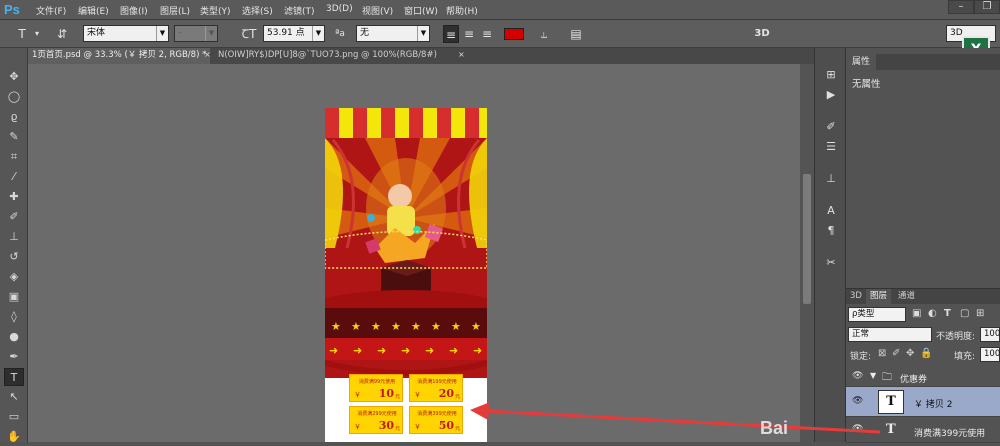 The width and height of the screenshot is (1000, 446). Describe the element at coordinates (877, 314) in the screenshot. I see `layer-filter-select: ρ类型` at that location.